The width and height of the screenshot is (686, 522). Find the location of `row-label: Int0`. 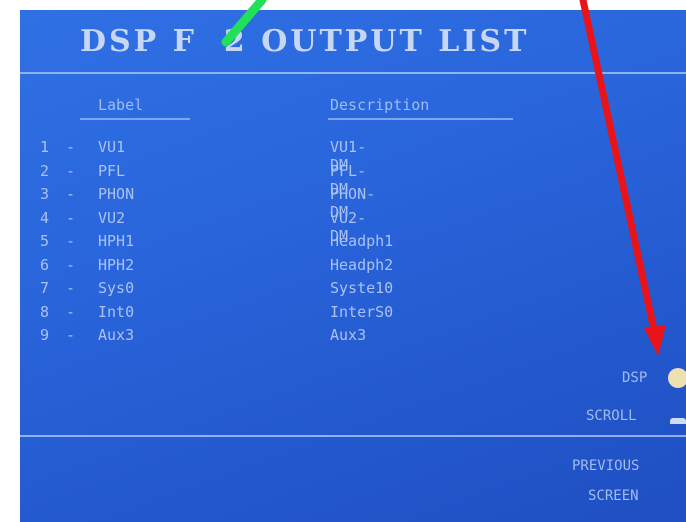

row-label: Int0 is located at coordinates (116, 311).